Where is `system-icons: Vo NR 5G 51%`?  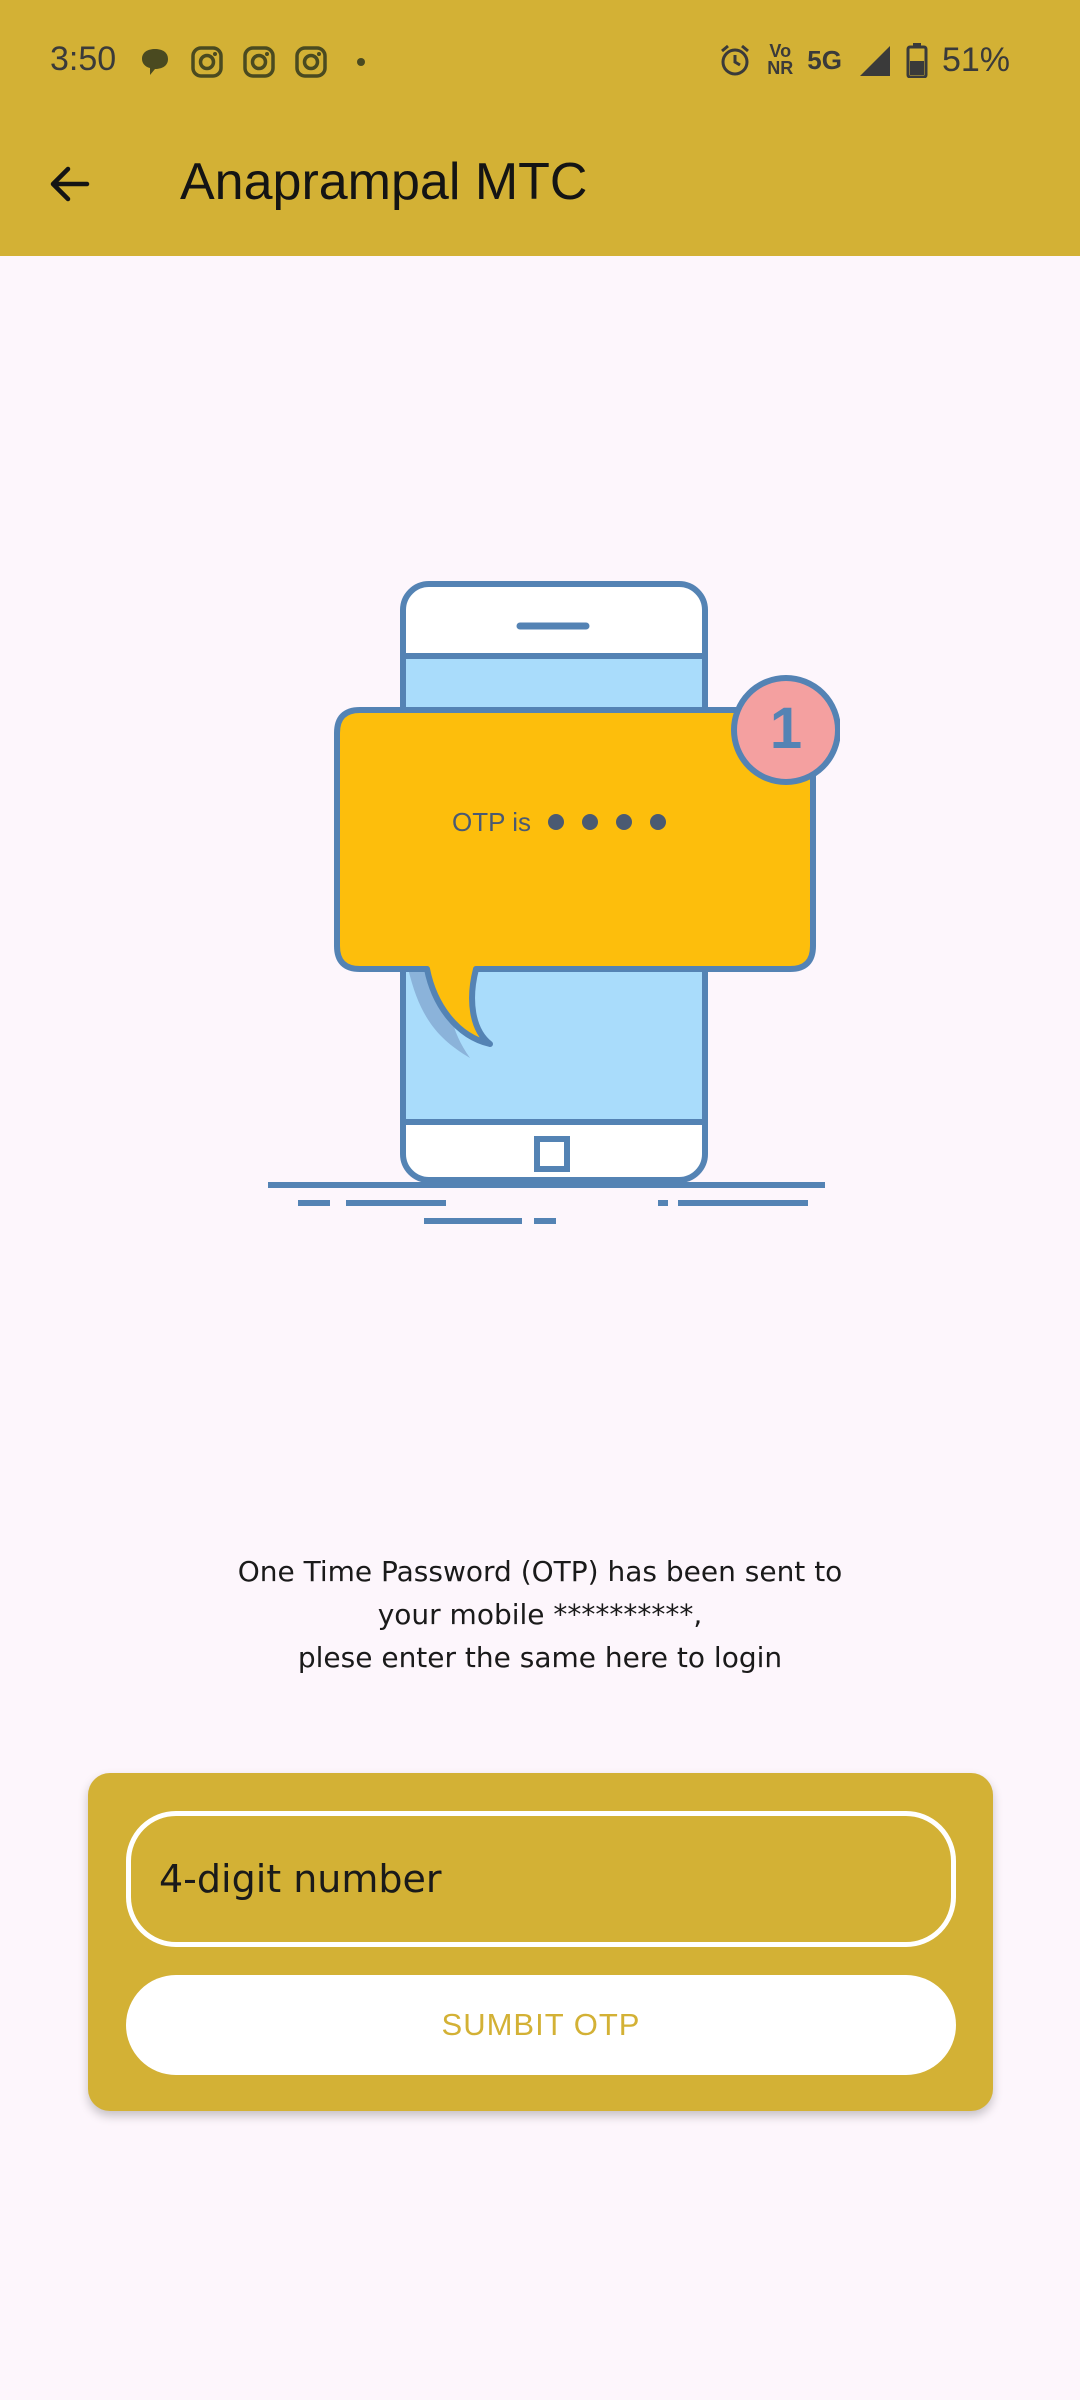
system-icons: Vo NR 5G 51% is located at coordinates (863, 60).